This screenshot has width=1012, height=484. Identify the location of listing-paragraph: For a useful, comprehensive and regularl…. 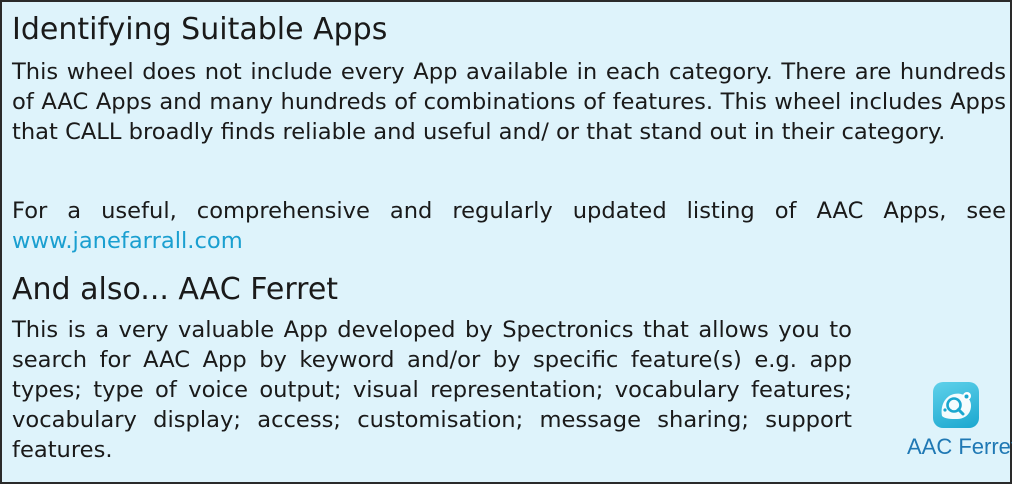
(509, 226).